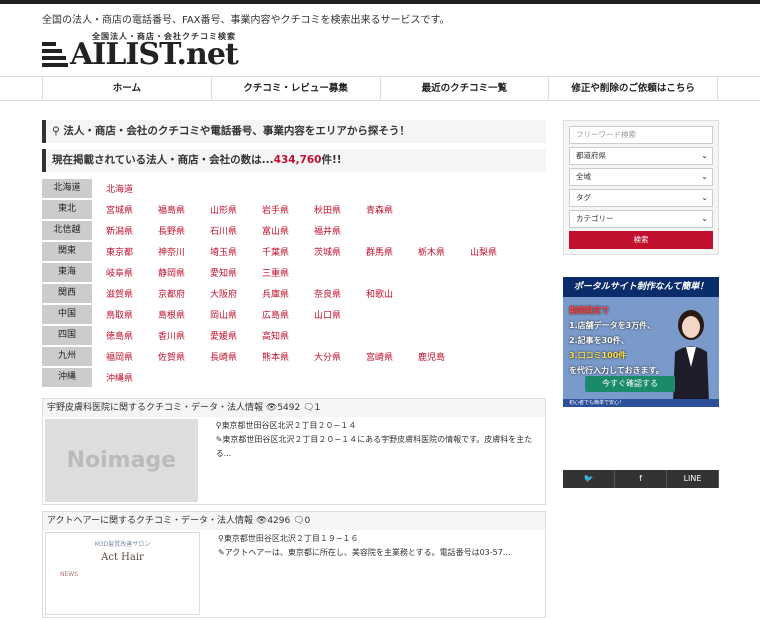 This screenshot has height=618, width=760. What do you see at coordinates (294, 377) in the screenshot?
I see `region-row: 沖縄 沖縄県` at bounding box center [294, 377].